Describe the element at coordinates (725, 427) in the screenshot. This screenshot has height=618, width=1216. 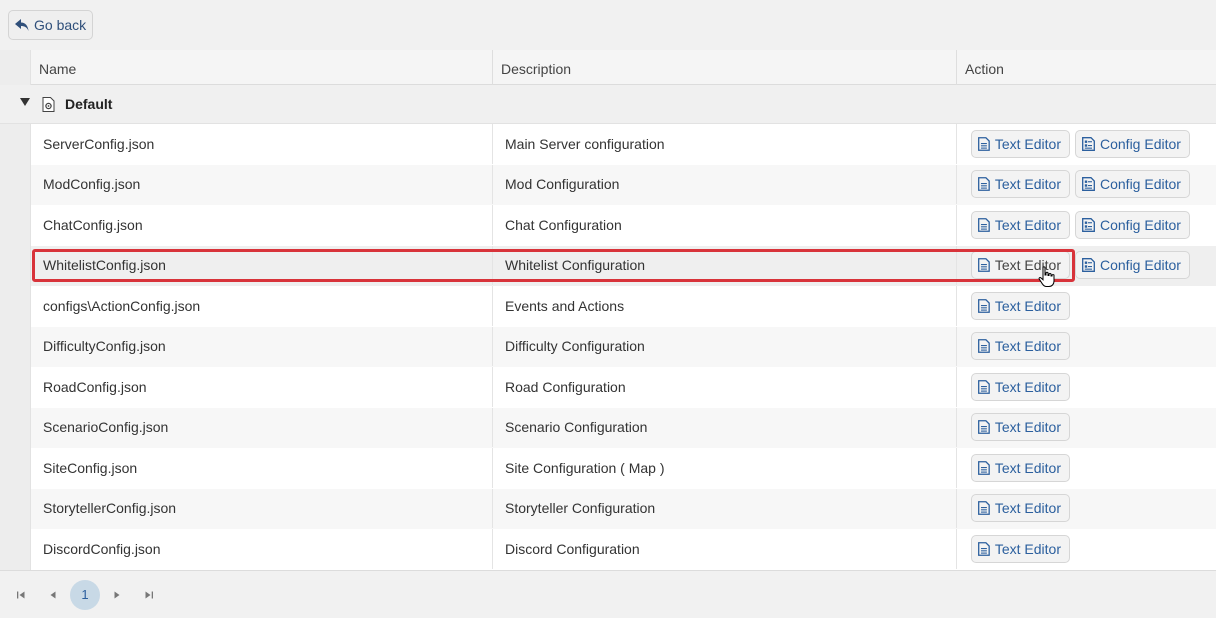
I see `cell-description: Scenario Configuration` at that location.